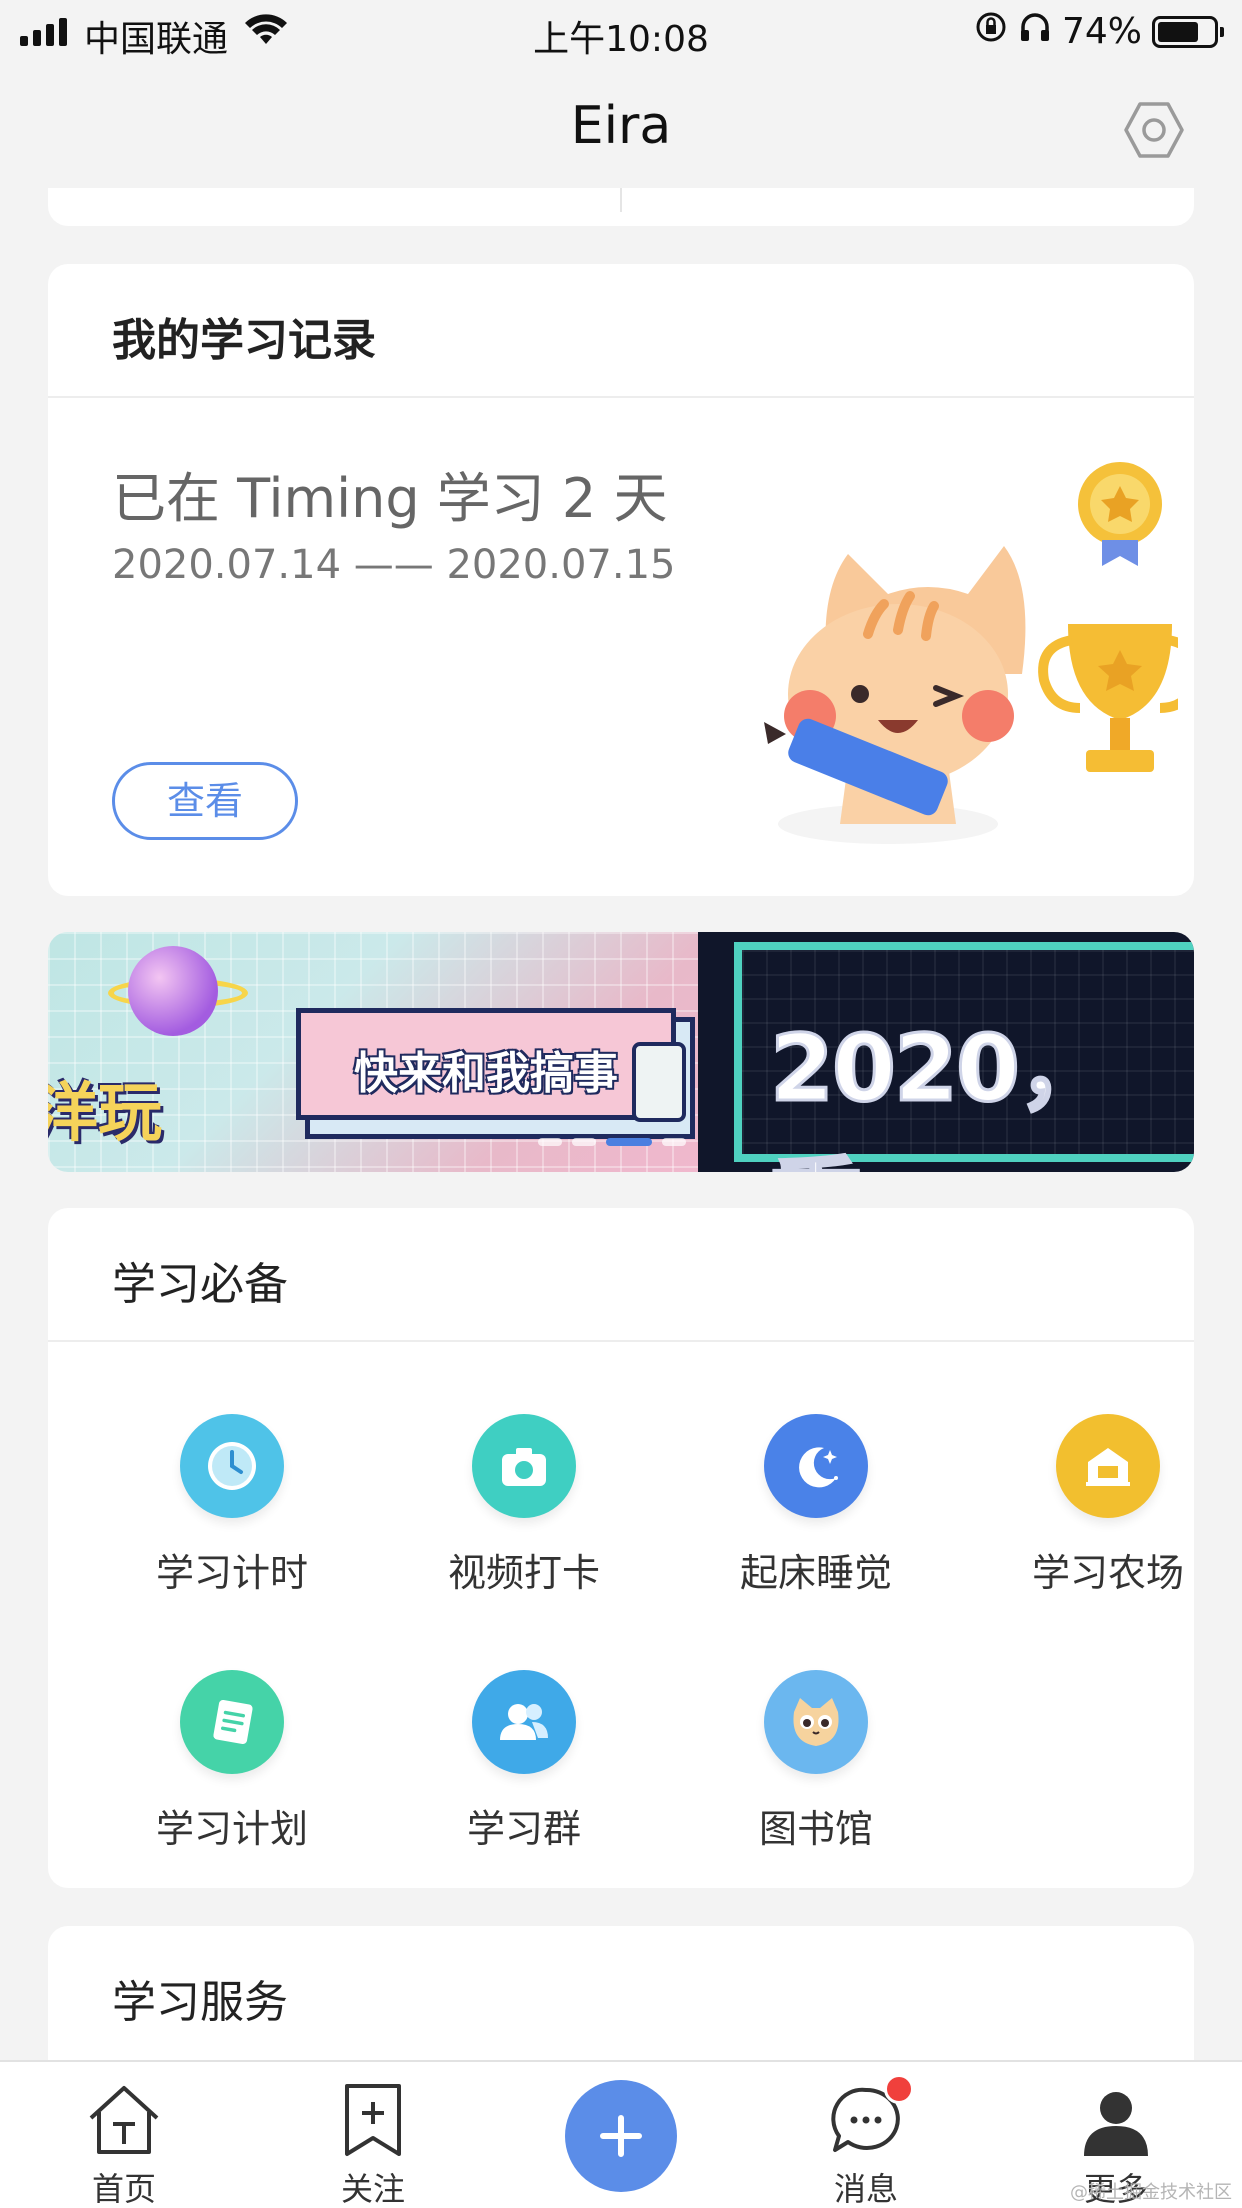 The image size is (1242, 2208). Describe the element at coordinates (232, 1722) in the screenshot. I see `plan-notes-icon` at that location.